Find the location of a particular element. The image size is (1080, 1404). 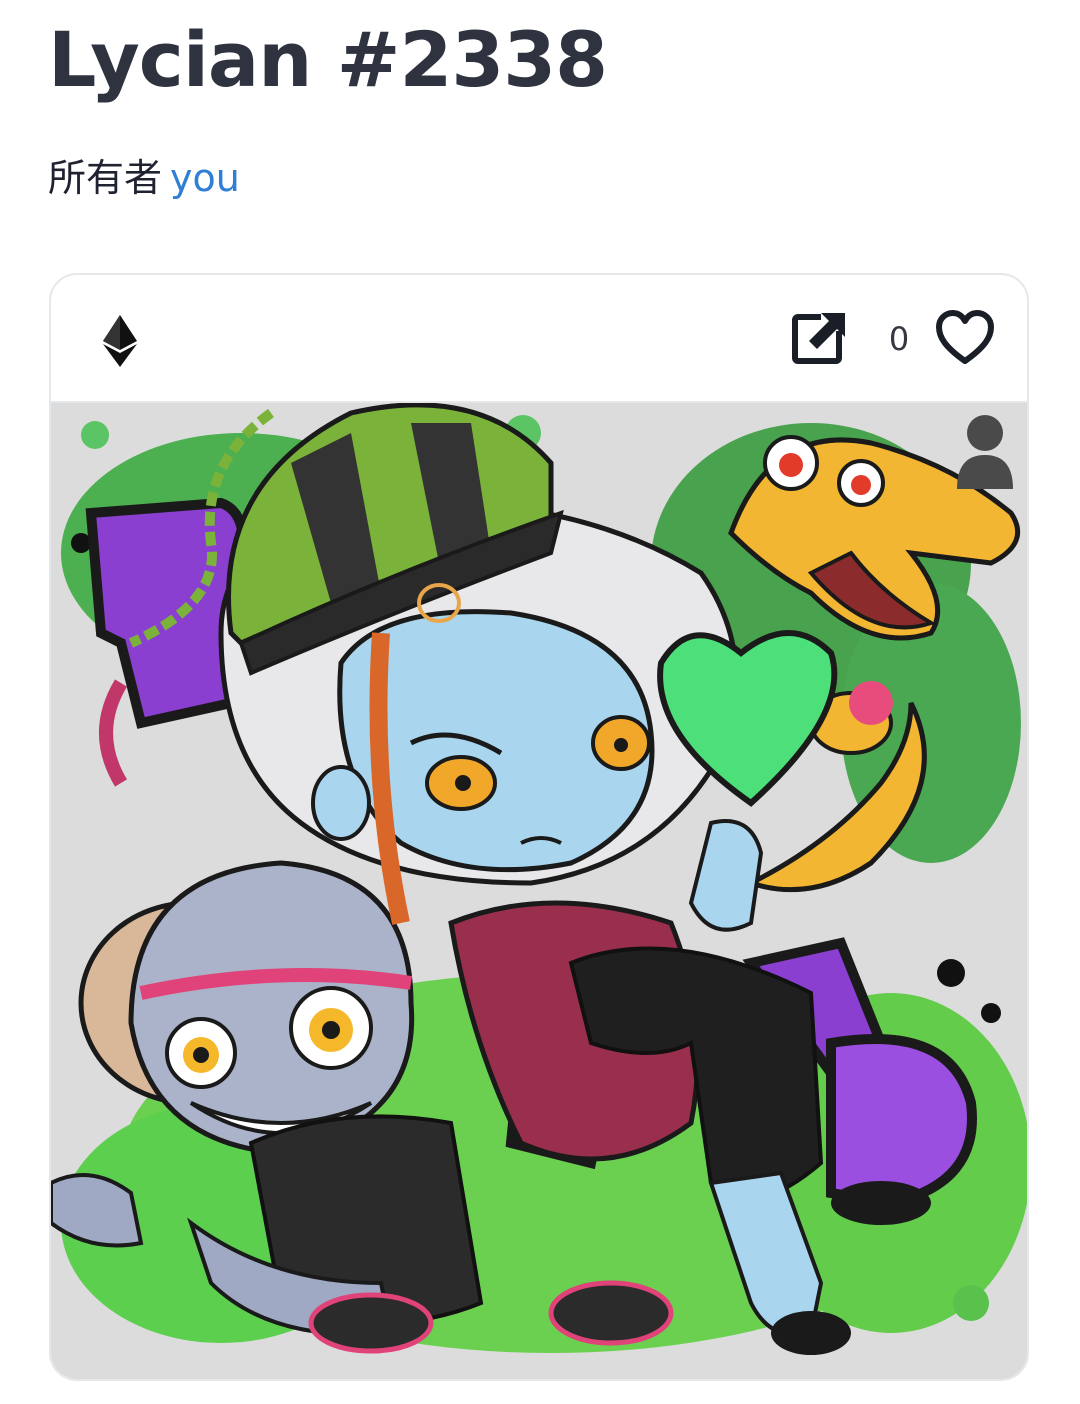

person-icon is located at coordinates (985, 452).